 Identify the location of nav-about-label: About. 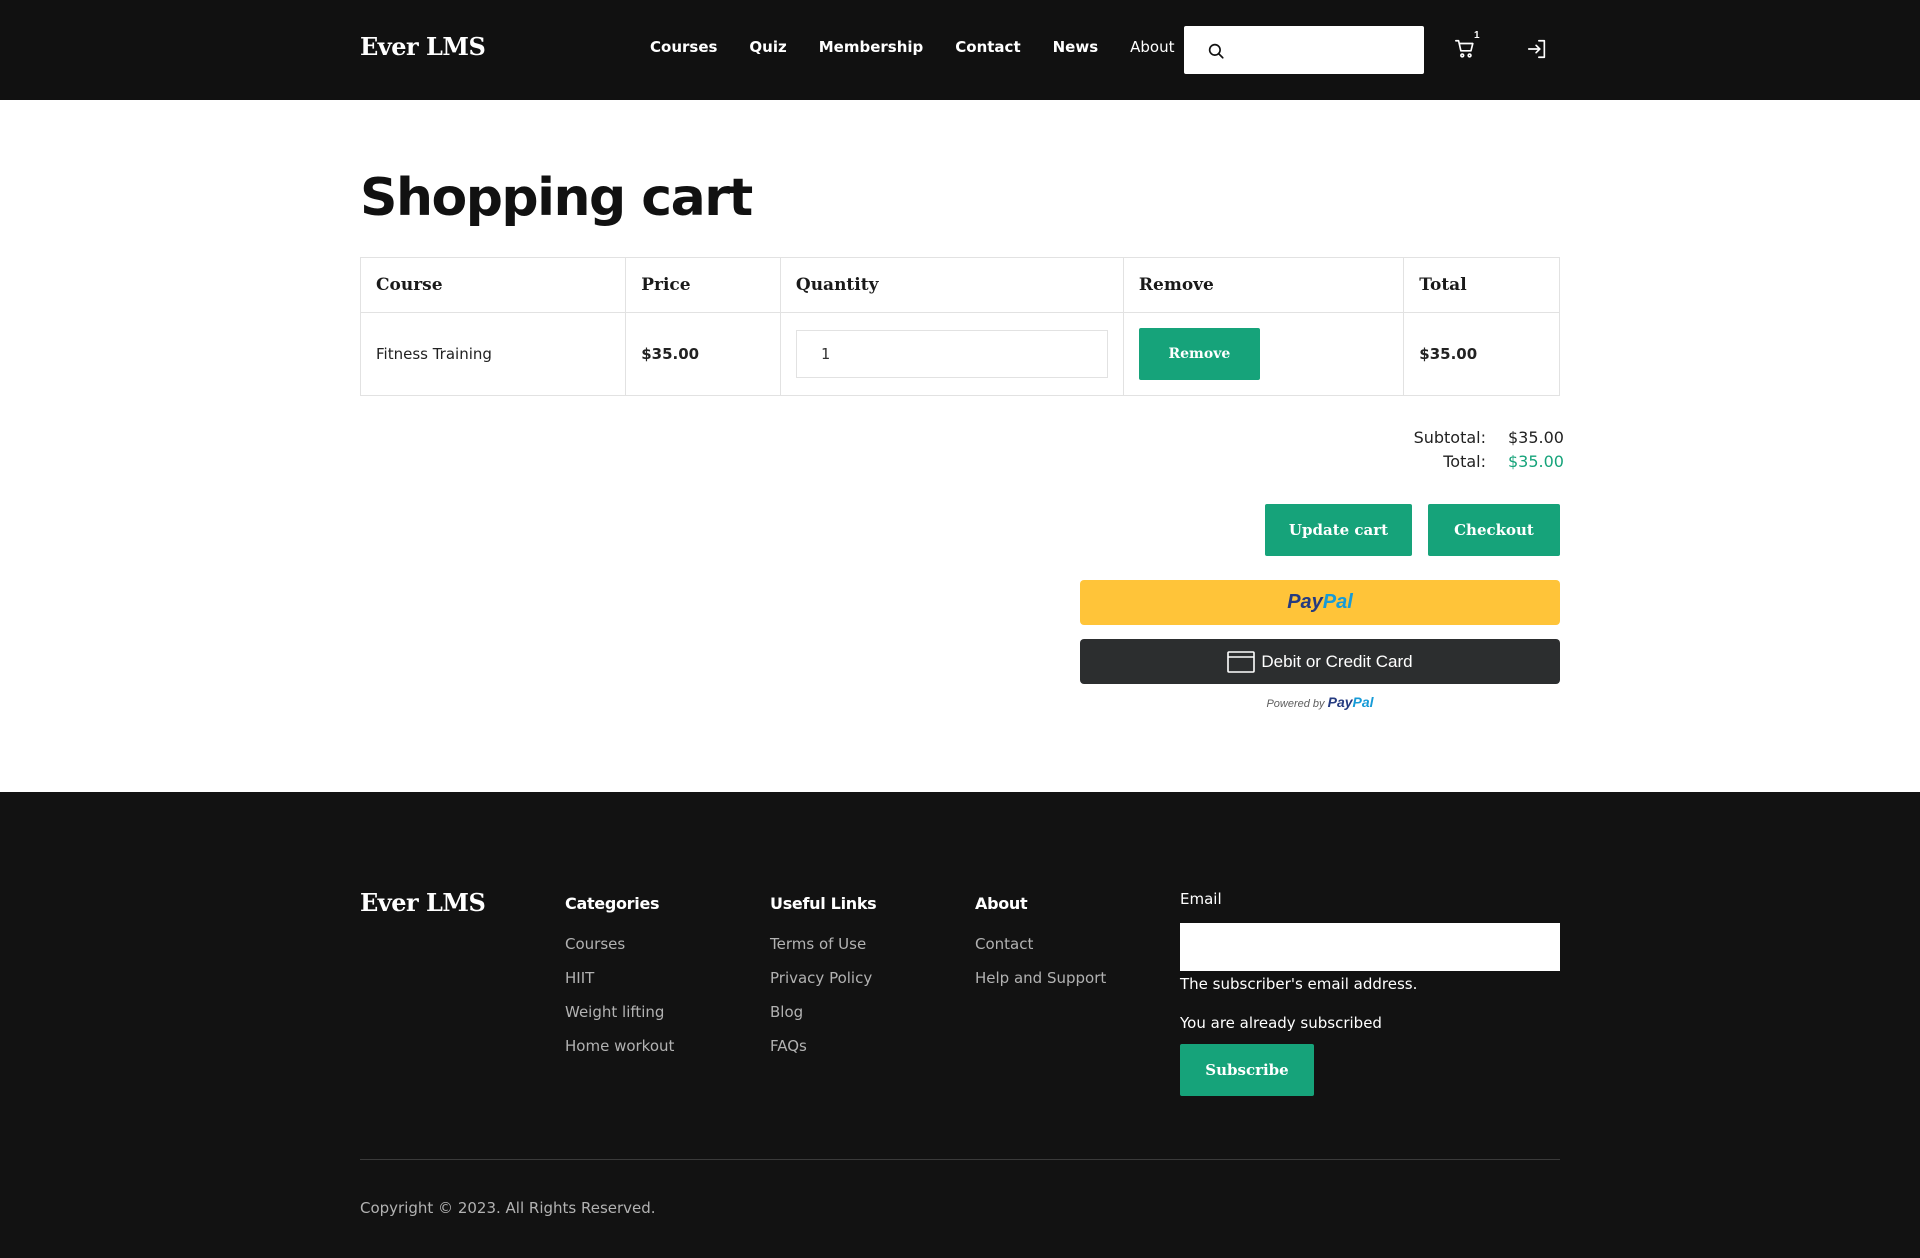
(1152, 47).